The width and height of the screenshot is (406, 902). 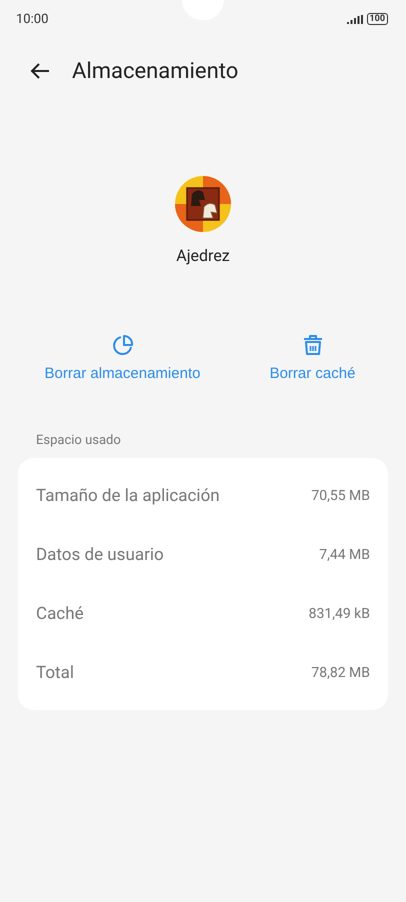 I want to click on pie-chart-icon, so click(x=122, y=345).